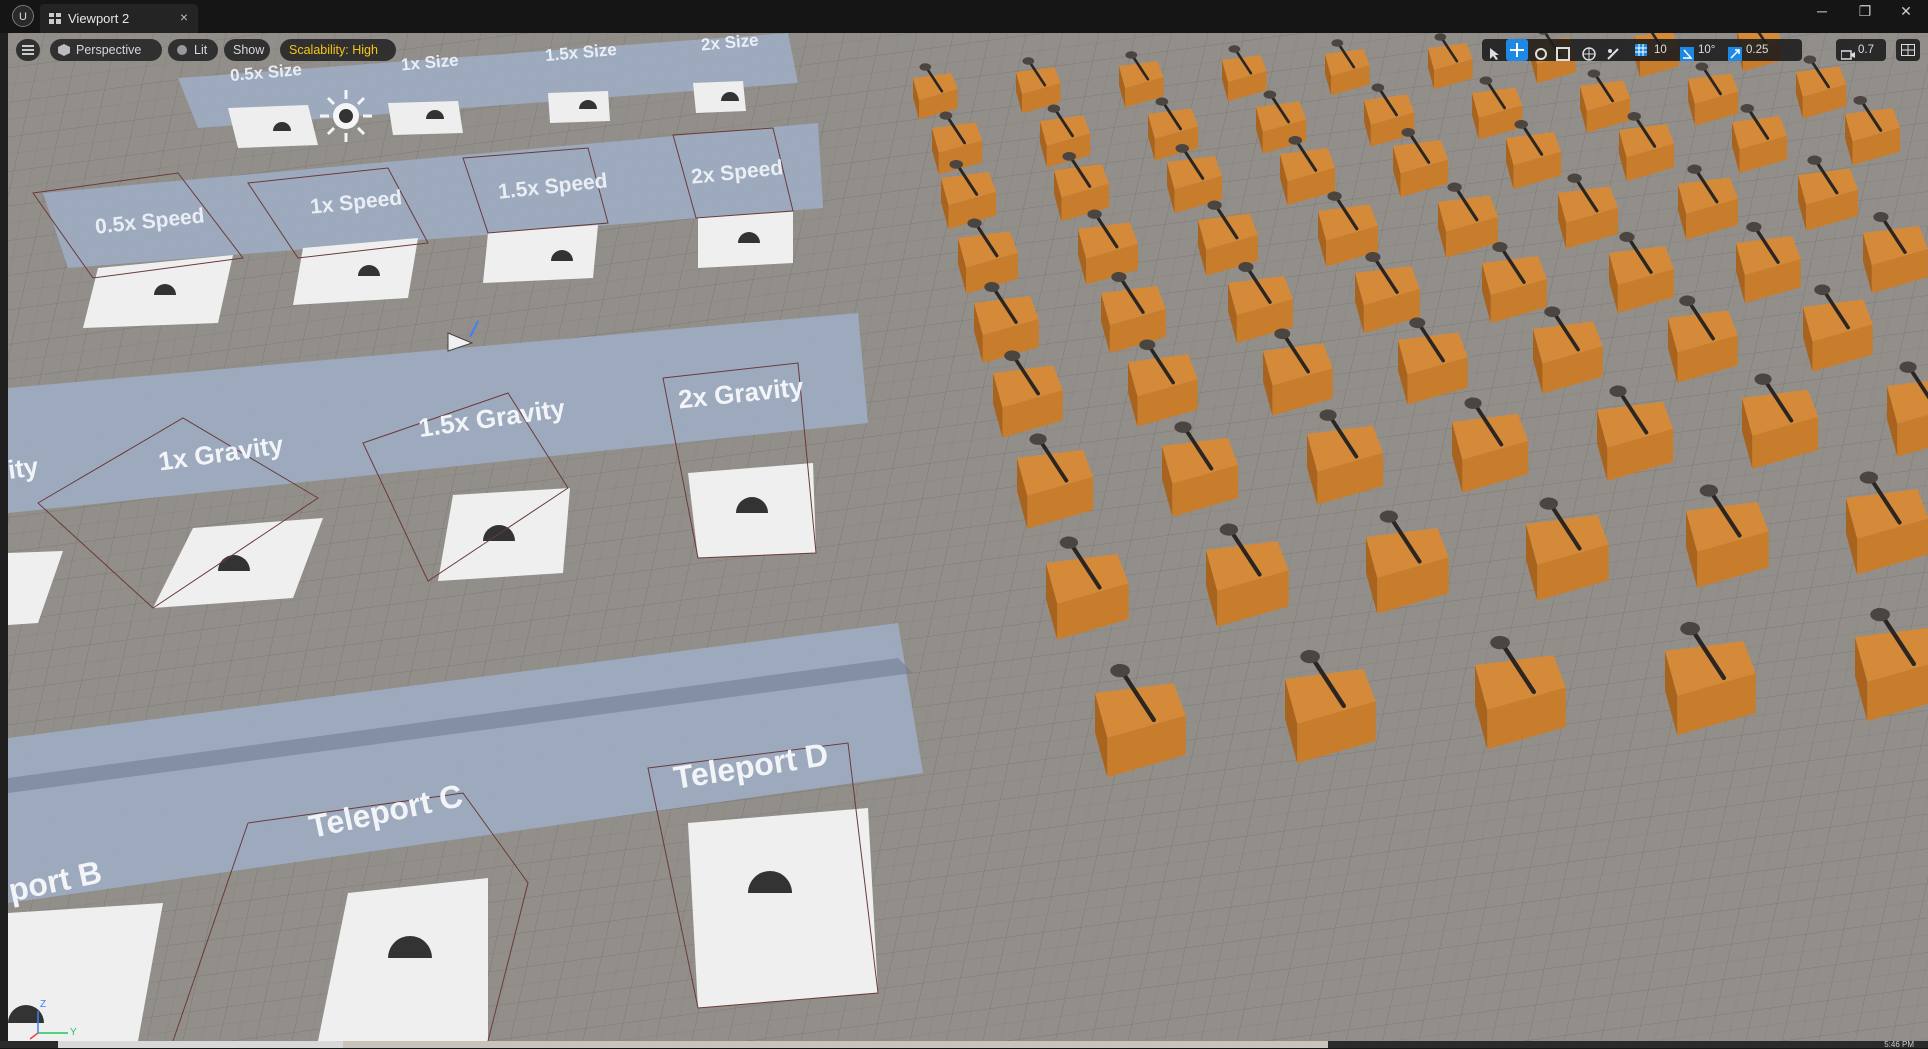 The height and width of the screenshot is (1049, 1928). I want to click on restore-button: ❐, so click(1865, 11).